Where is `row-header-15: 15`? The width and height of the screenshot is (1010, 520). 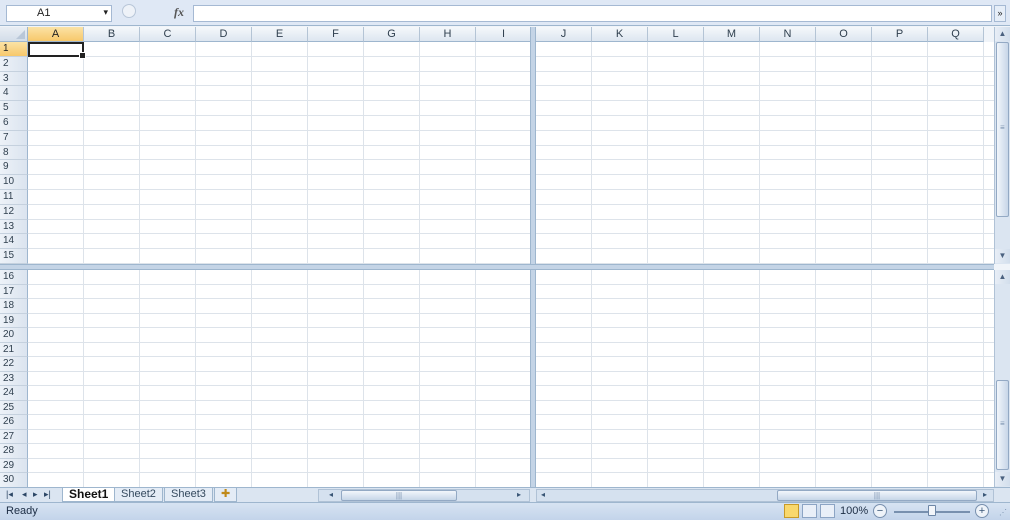
row-header-15: 15 is located at coordinates (14, 256).